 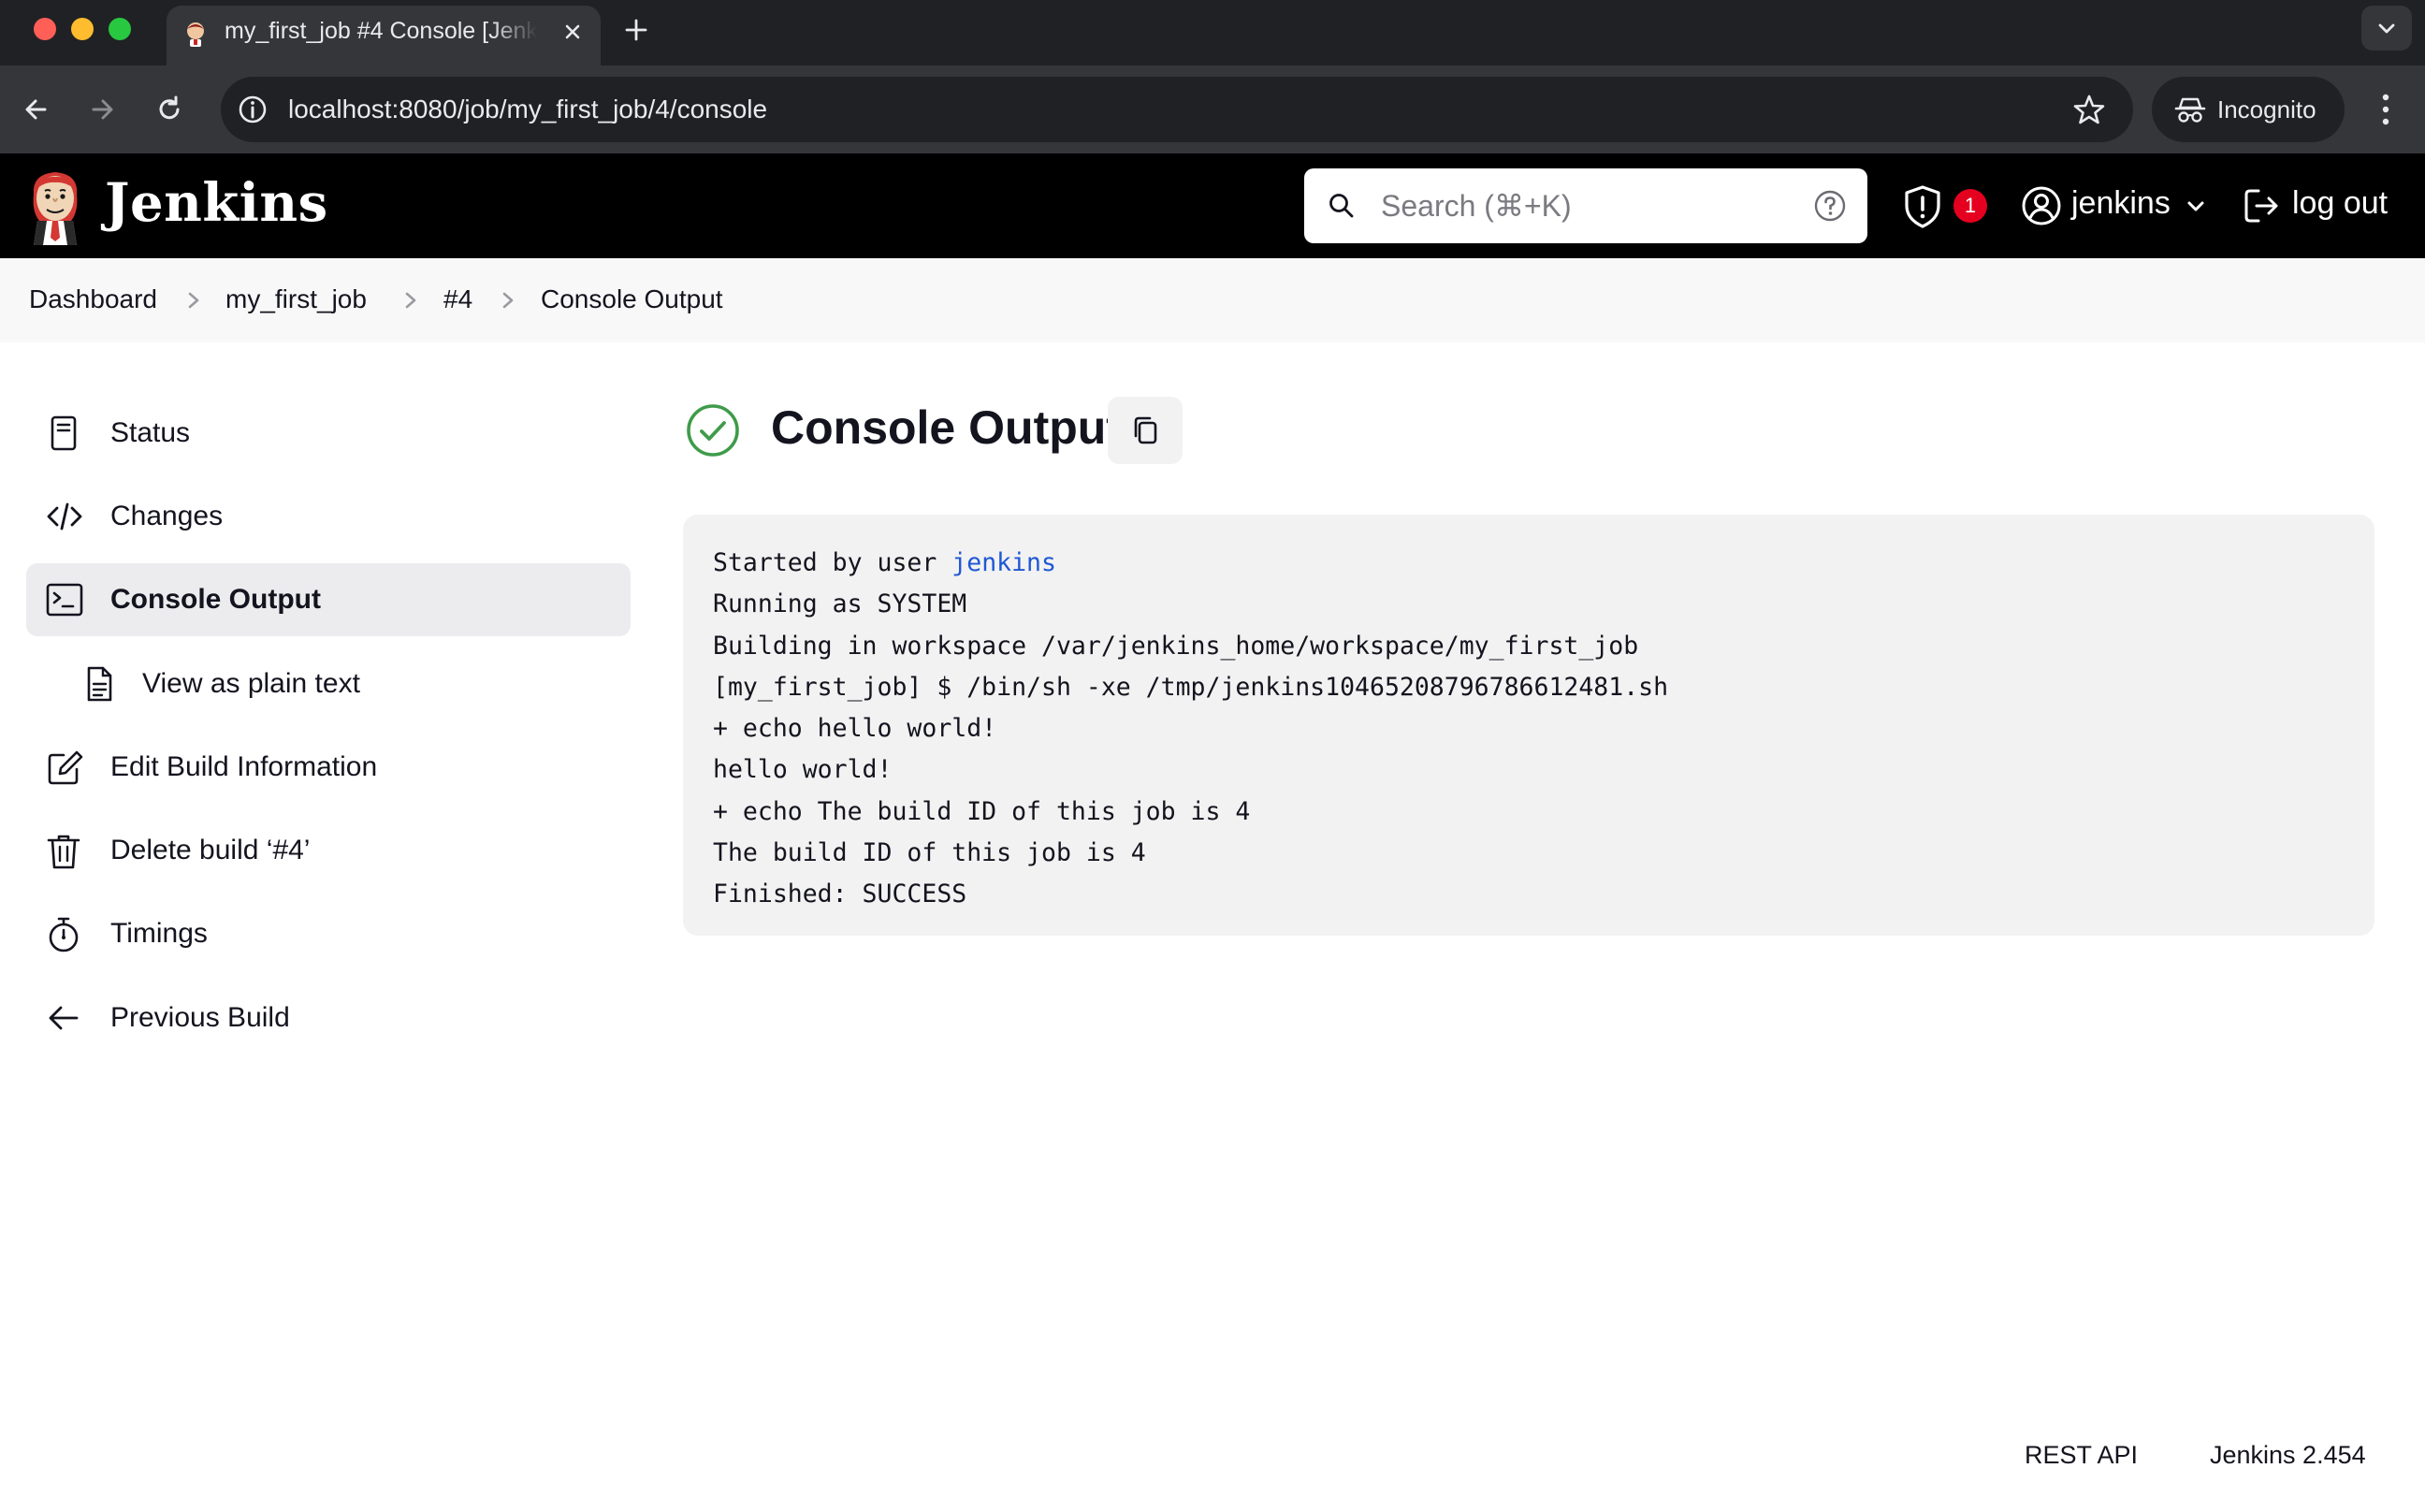 I want to click on sidebar-item-edit-build-information: Edit Build Information, so click(x=328, y=768).